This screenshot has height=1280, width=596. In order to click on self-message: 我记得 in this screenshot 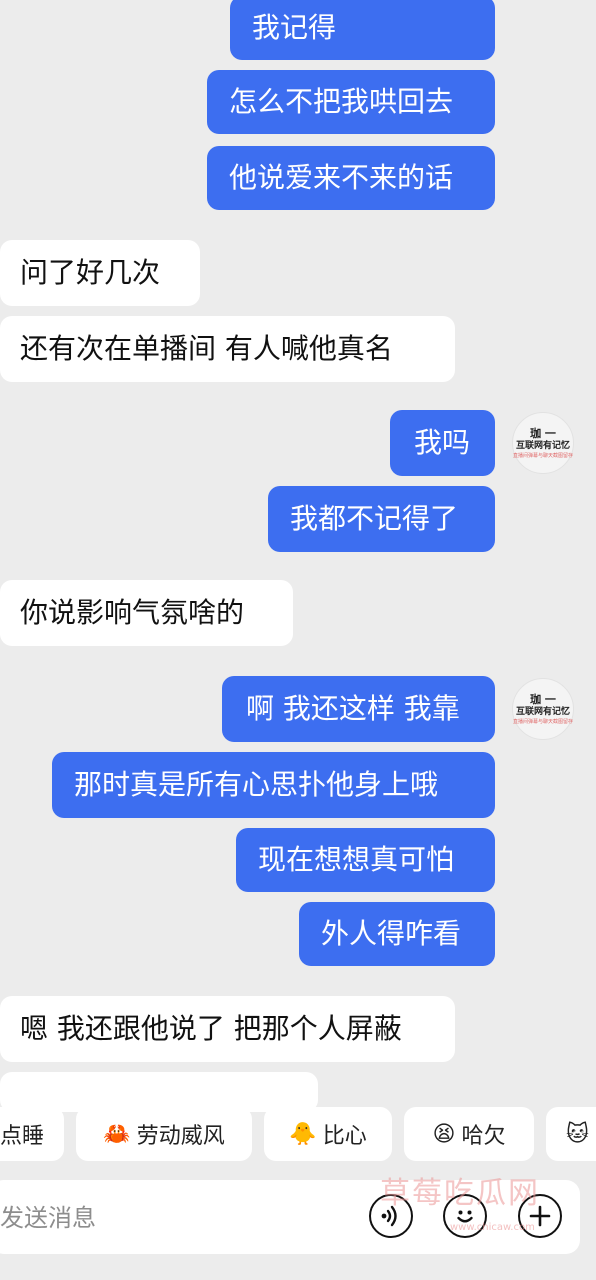, I will do `click(362, 30)`.